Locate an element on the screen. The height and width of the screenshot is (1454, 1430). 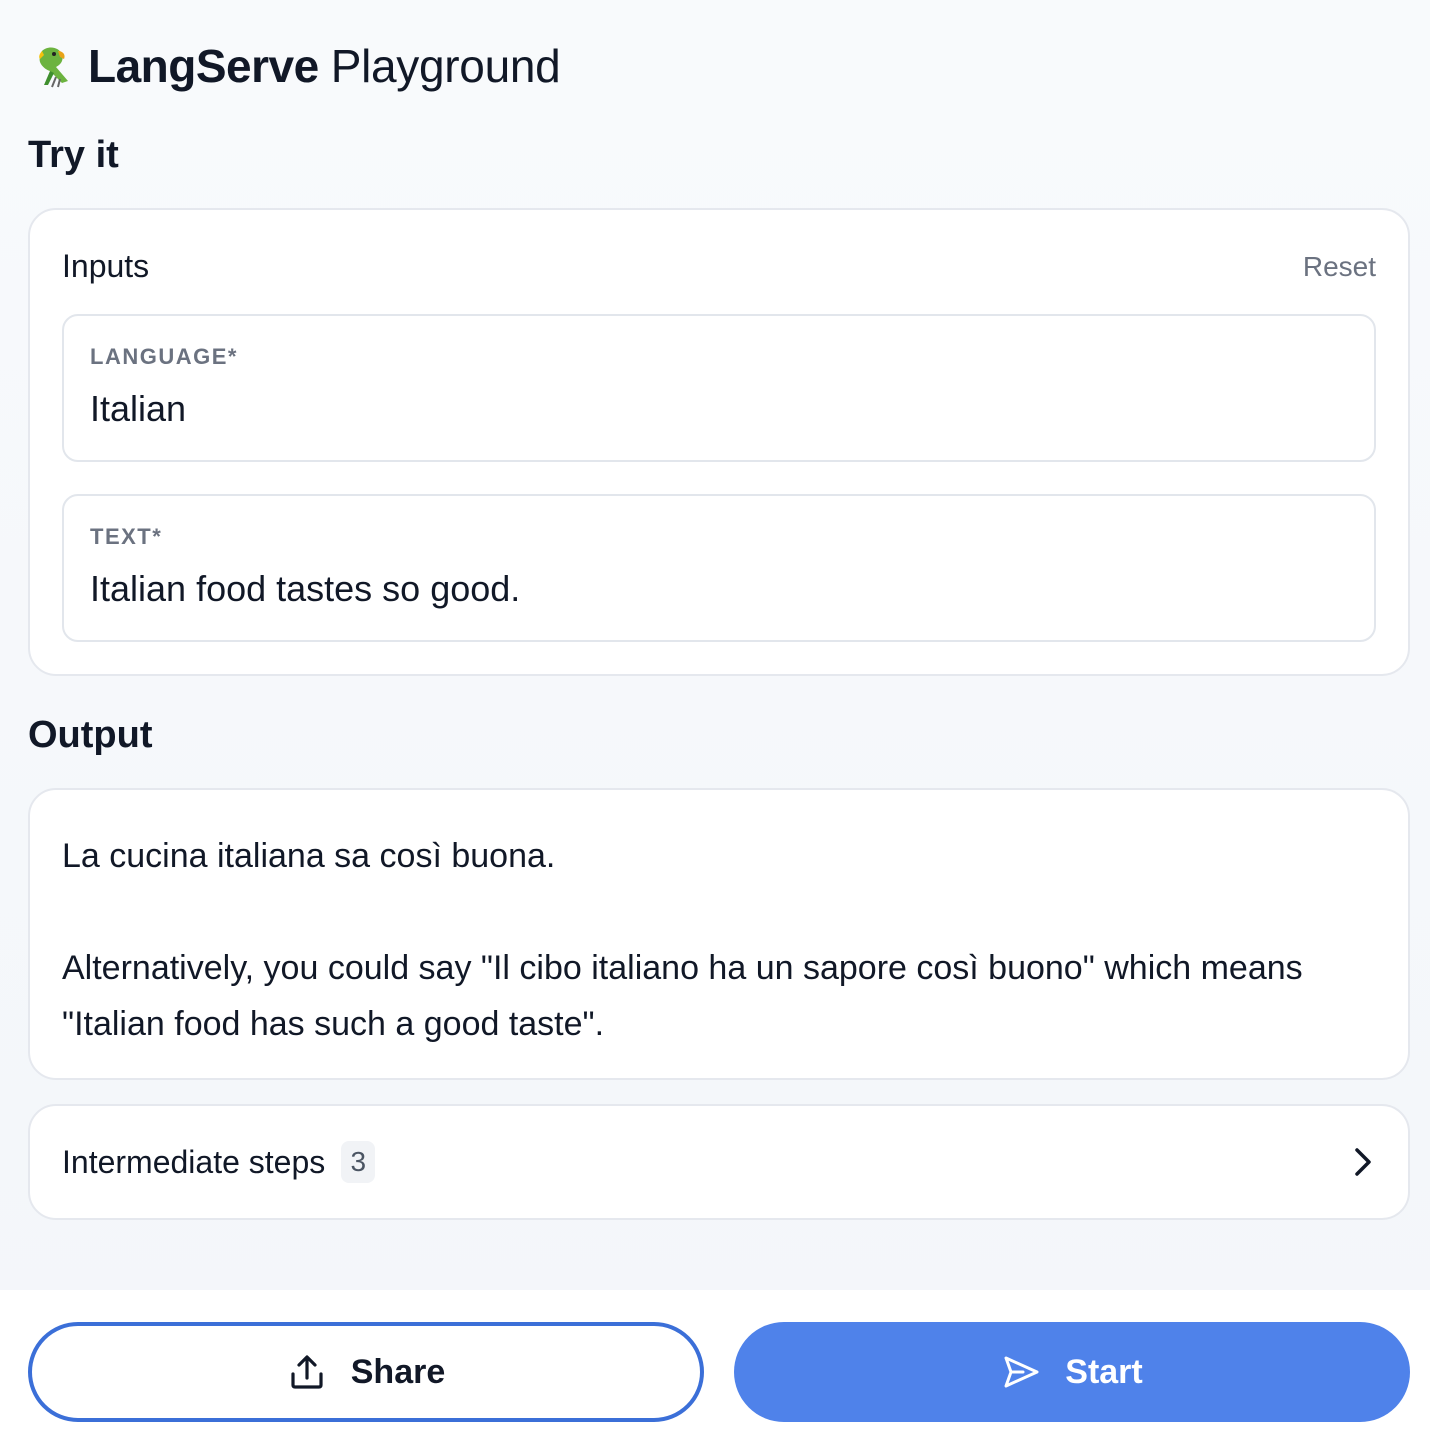
language-field-value: Italian is located at coordinates (138, 409).